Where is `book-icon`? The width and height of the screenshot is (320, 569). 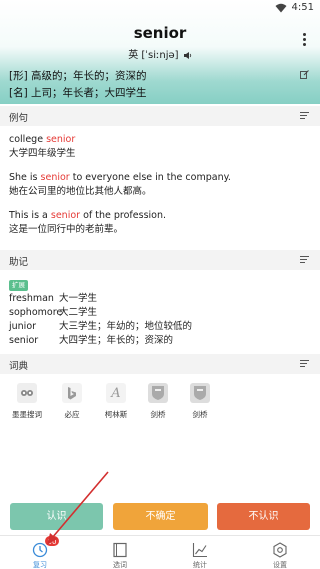 book-icon is located at coordinates (120, 550).